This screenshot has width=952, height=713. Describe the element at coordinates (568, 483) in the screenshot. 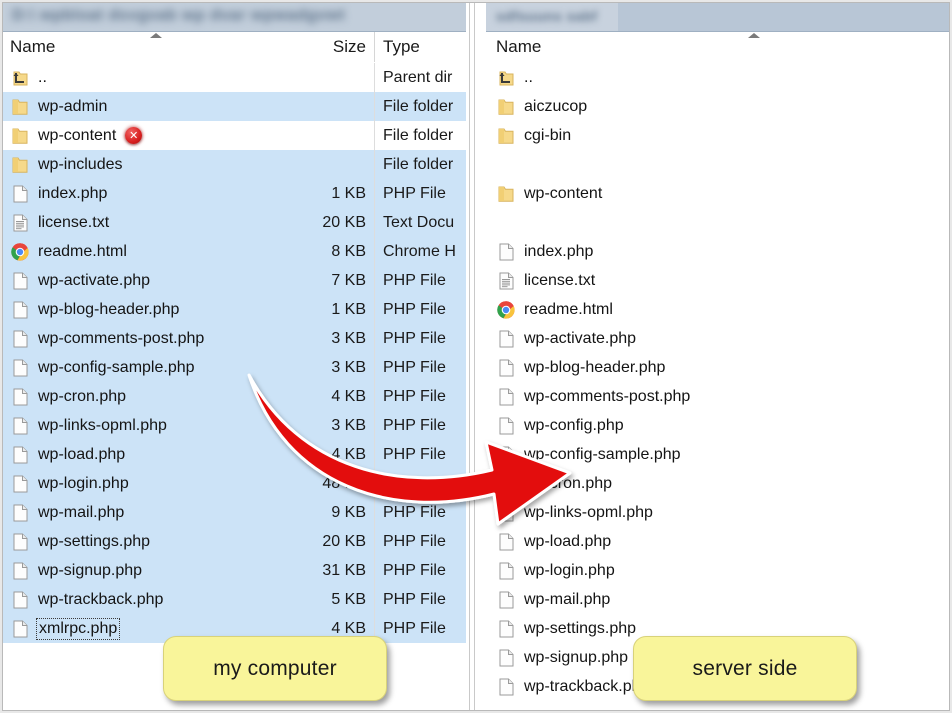

I see `file-name-label: wp-cron.php` at that location.